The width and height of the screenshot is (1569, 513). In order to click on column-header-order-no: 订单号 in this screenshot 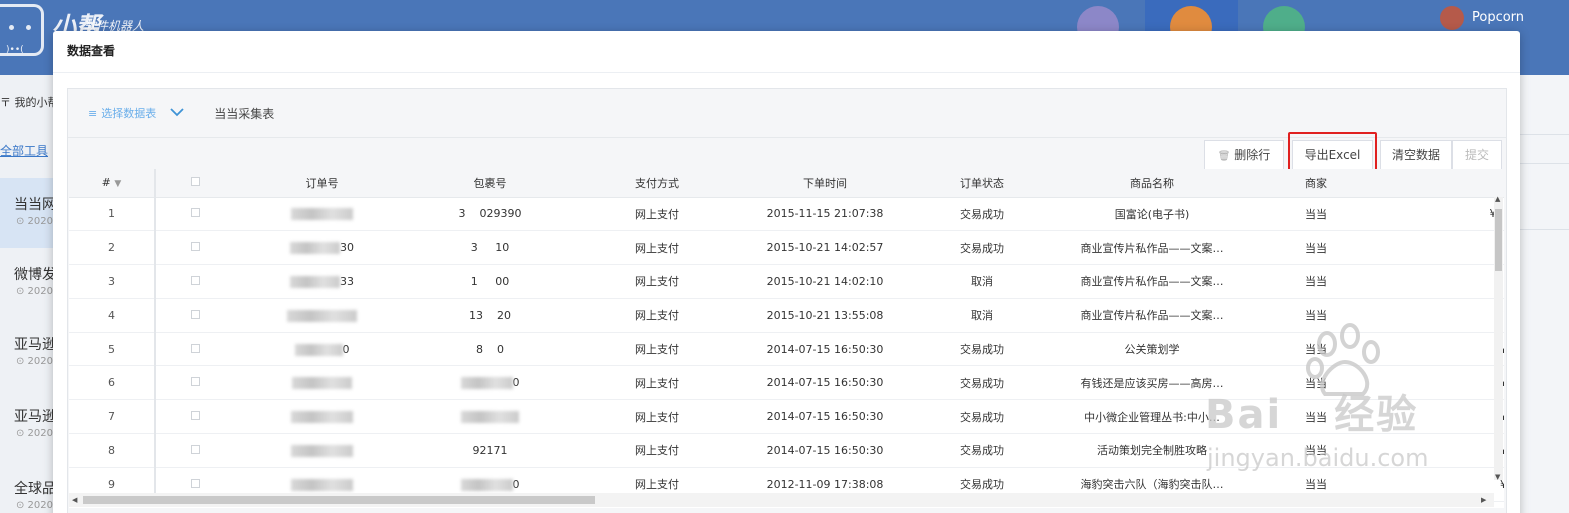, I will do `click(322, 183)`.